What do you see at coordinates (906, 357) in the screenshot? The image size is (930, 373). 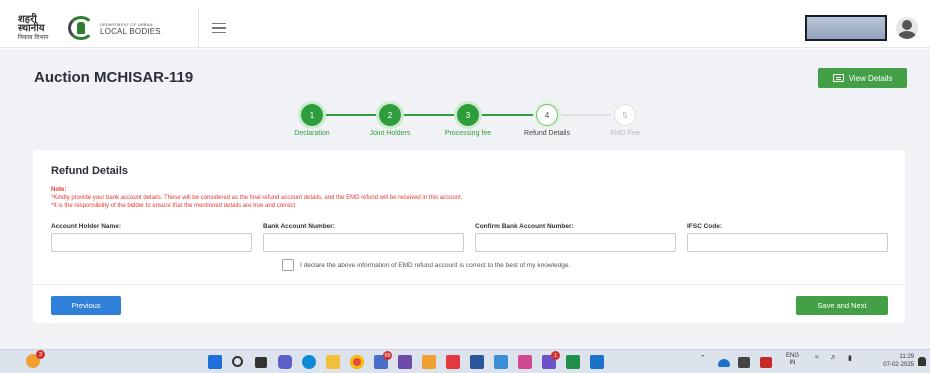 I see `clock-time: 11:29` at bounding box center [906, 357].